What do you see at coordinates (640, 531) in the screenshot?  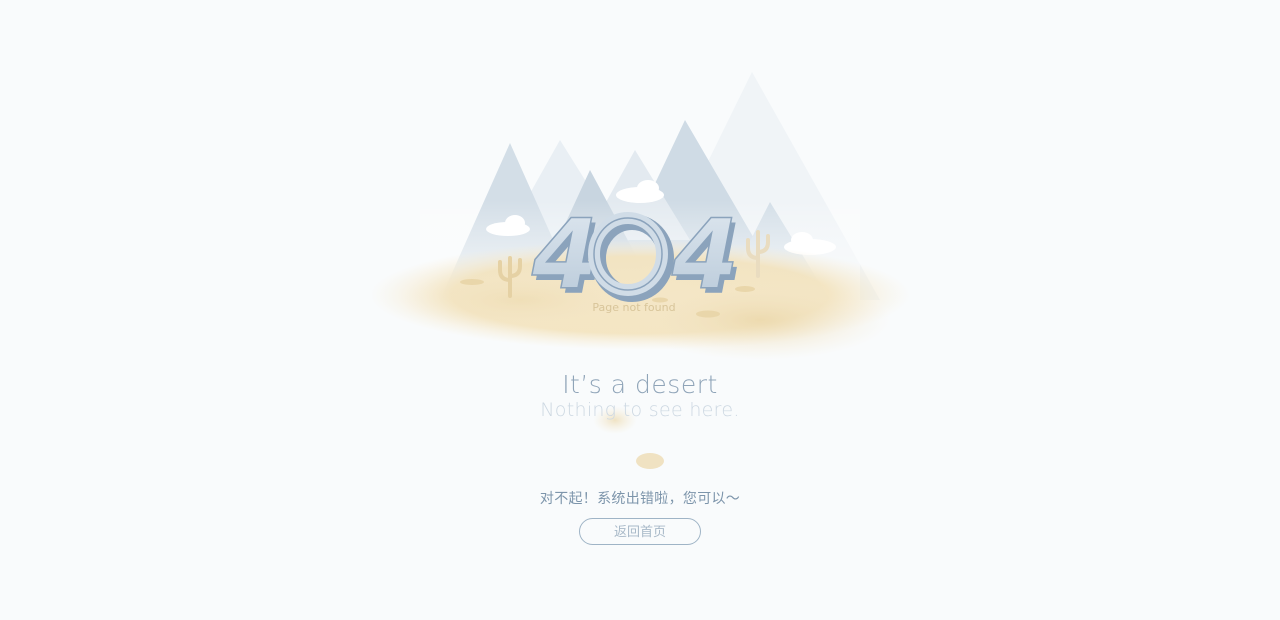 I see `back-to-home-button: 返回首页` at bounding box center [640, 531].